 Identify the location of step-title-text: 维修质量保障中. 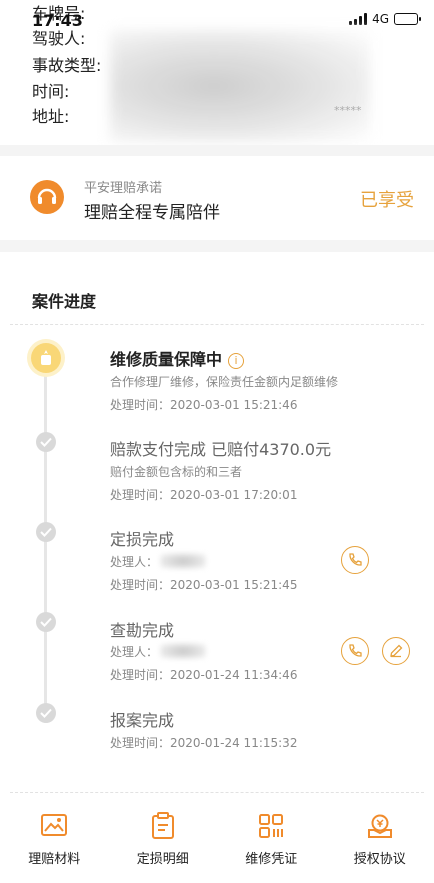
(166, 359).